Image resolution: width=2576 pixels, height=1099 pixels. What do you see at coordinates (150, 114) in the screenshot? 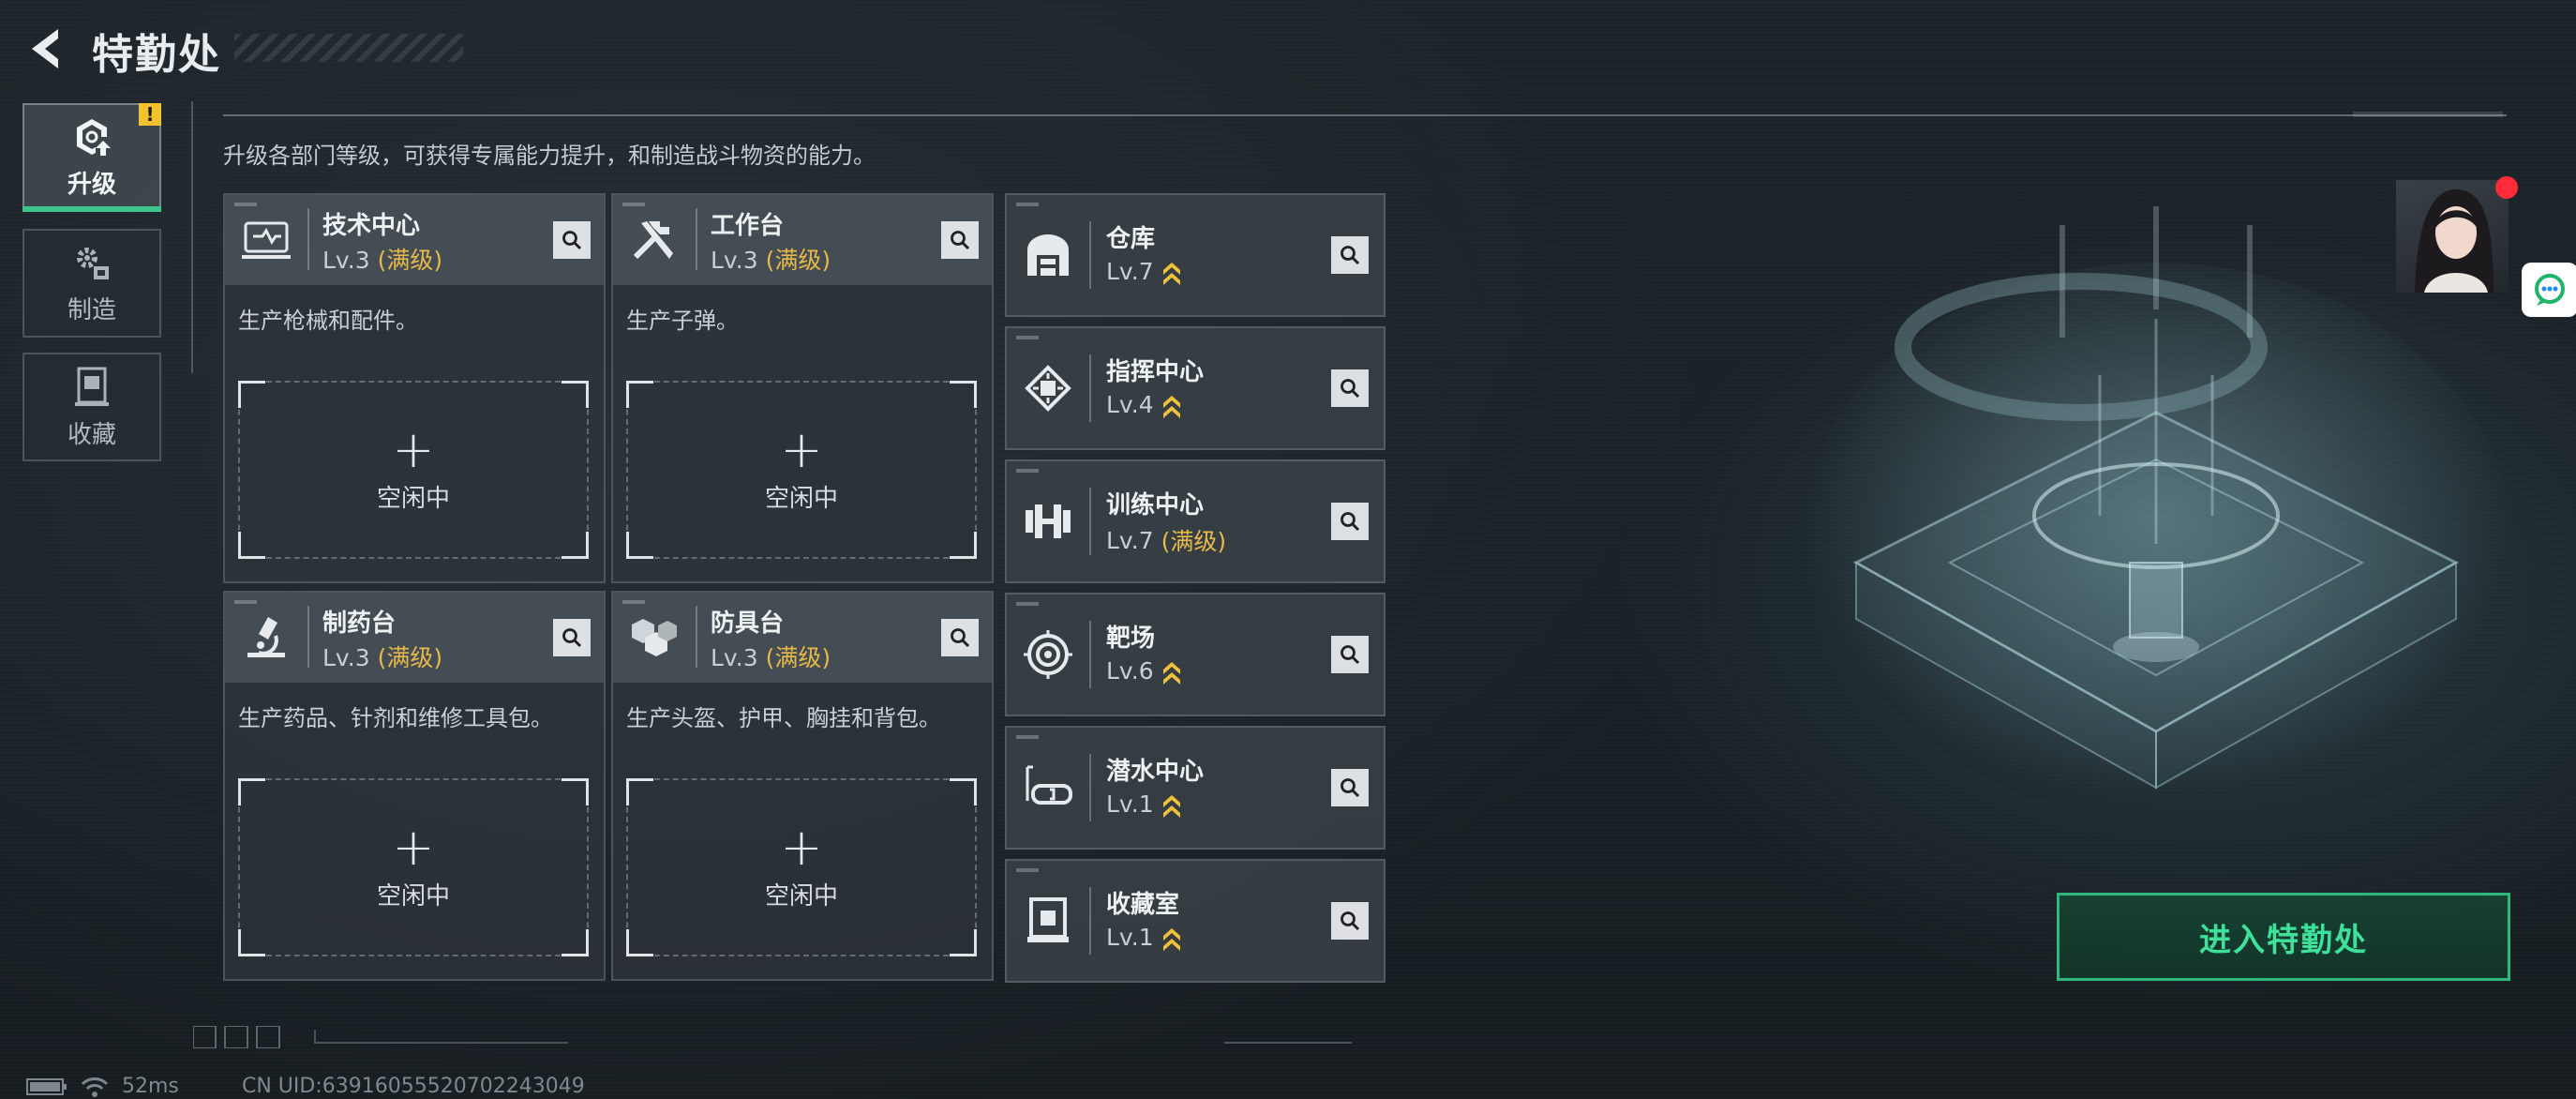
I see `alert-badge: !` at bounding box center [150, 114].